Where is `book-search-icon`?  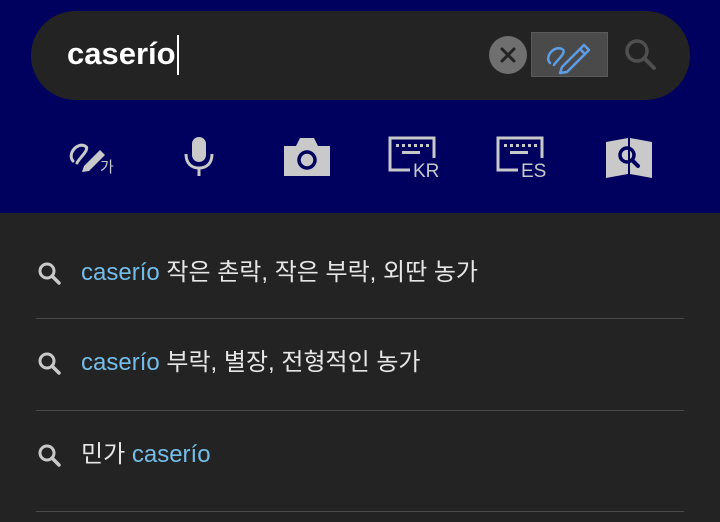
book-search-icon is located at coordinates (629, 158).